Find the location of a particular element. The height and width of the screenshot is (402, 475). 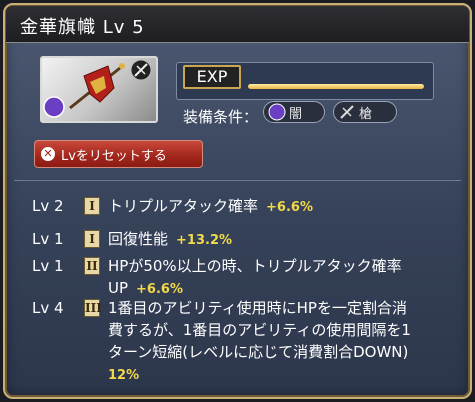

element-condition-chip: 闇 is located at coordinates (294, 112).